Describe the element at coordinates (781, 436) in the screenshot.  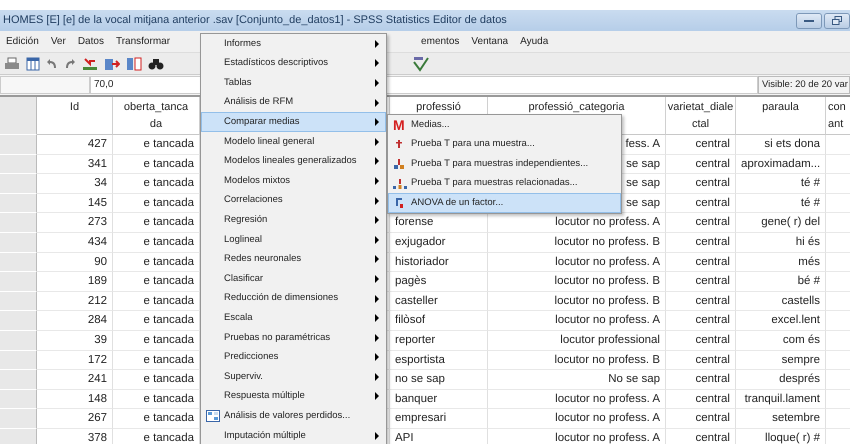
I see `table-cell: lloque( r) #` at that location.